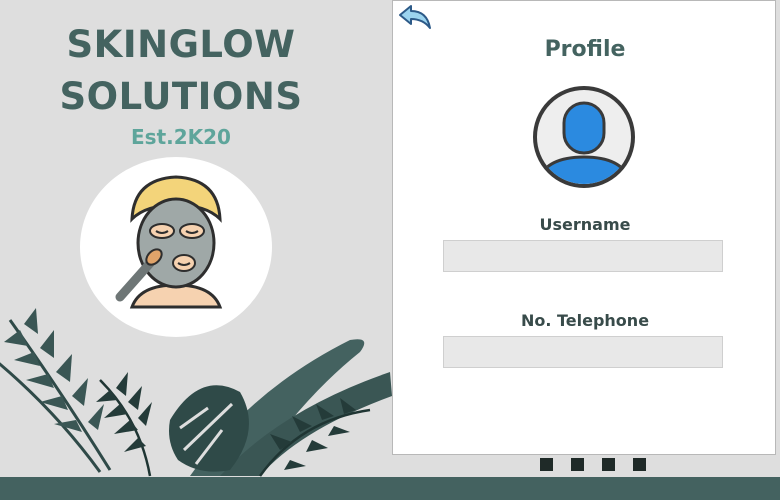  Describe the element at coordinates (585, 49) in the screenshot. I see `profile-title: Profile` at that location.